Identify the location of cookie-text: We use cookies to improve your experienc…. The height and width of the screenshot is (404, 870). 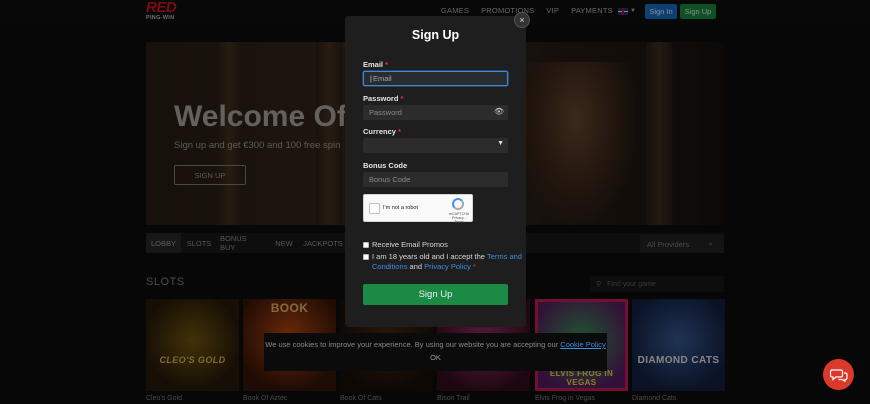
(435, 344).